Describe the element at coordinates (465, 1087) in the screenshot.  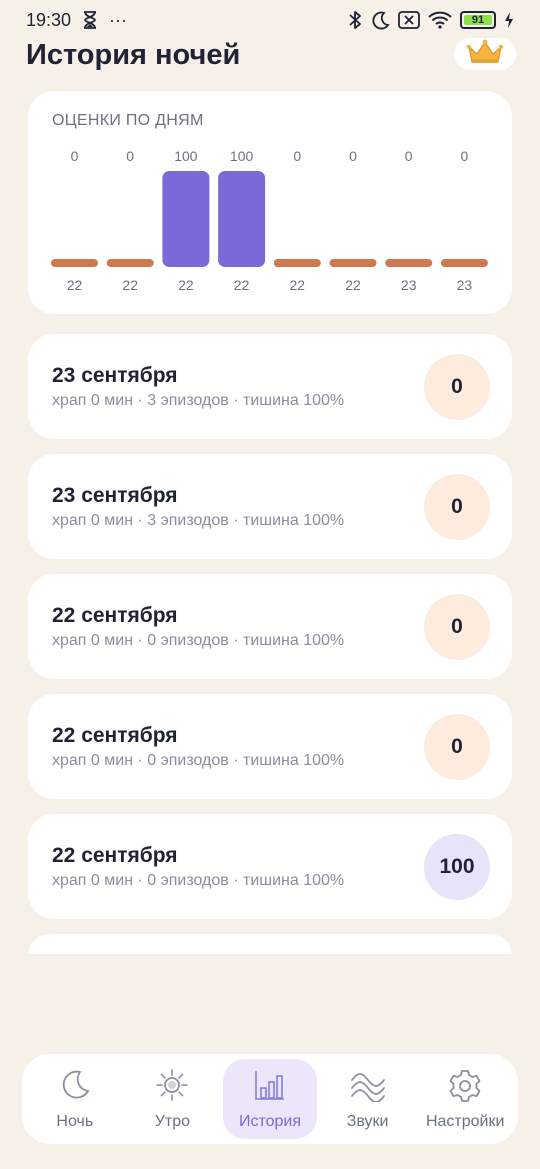
I see `gear-icon` at that location.